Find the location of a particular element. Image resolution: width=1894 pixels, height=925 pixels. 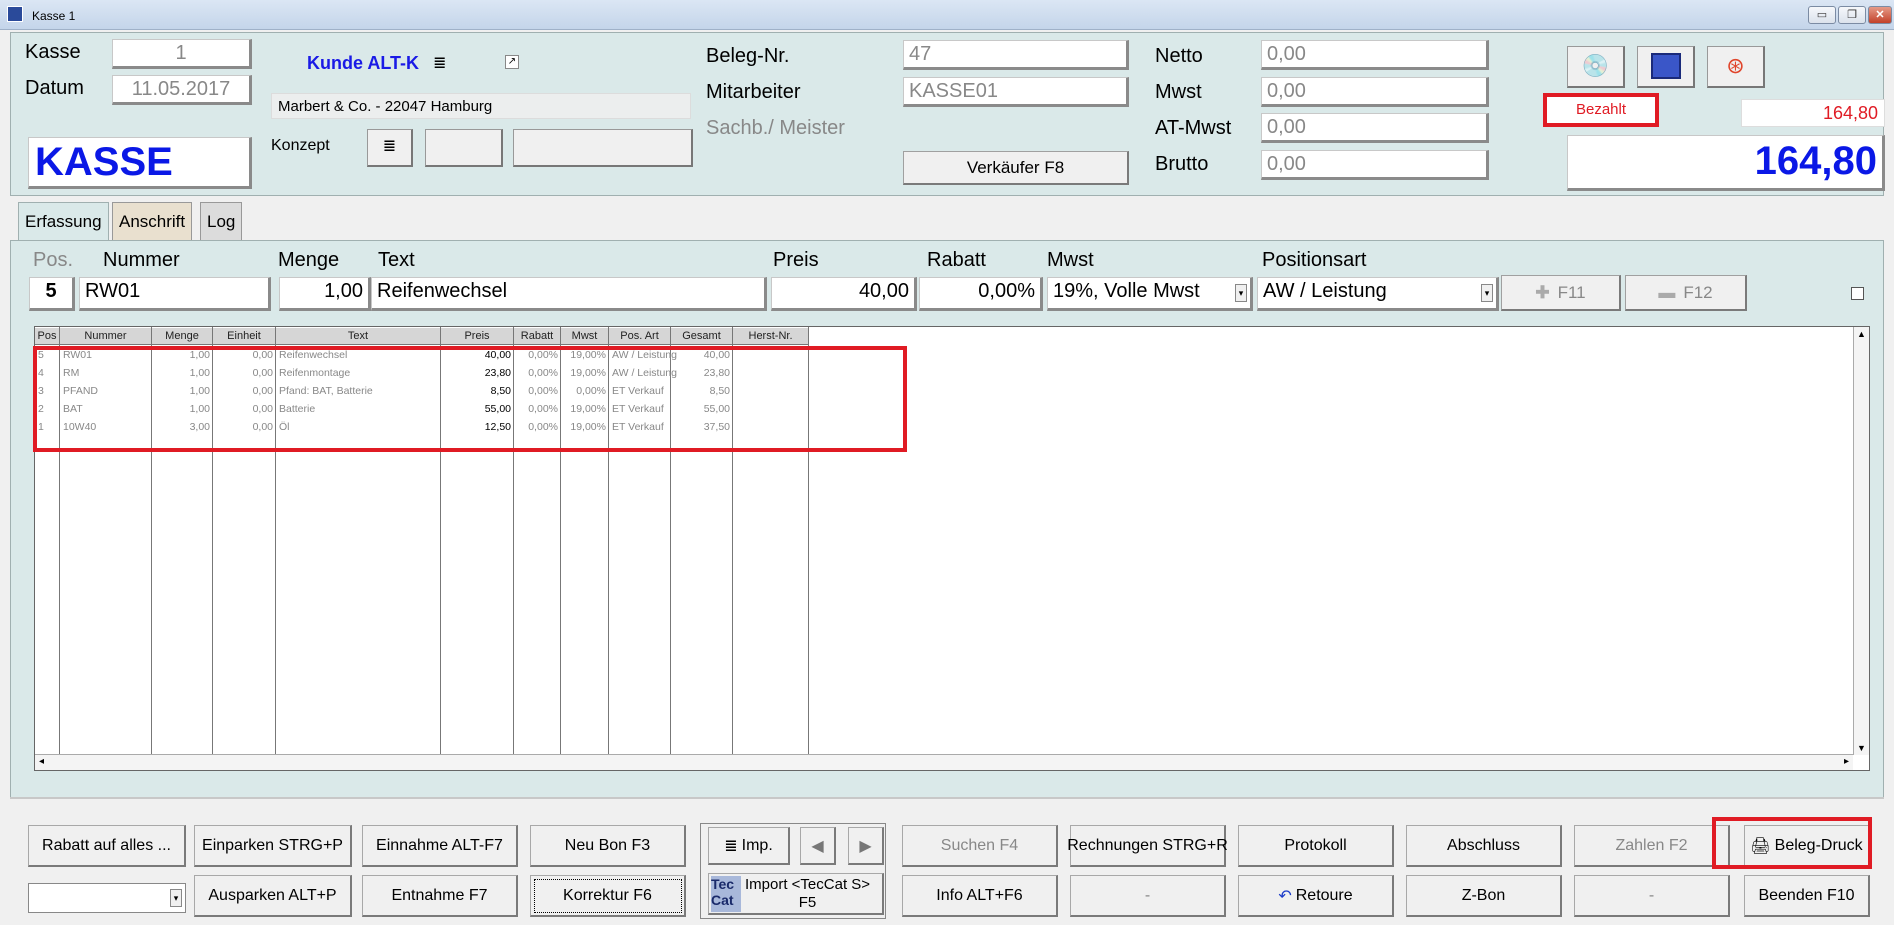

beleg-field: 47 is located at coordinates (1016, 55).